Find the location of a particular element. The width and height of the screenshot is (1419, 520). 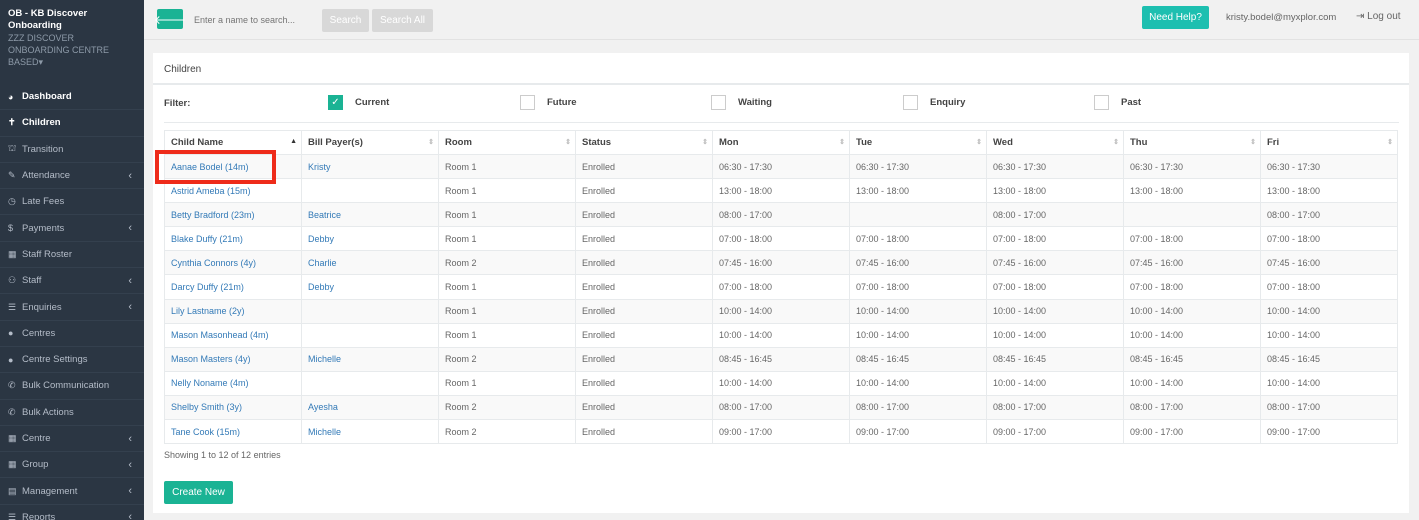

need-help-button: Need Help? is located at coordinates (1175, 17).